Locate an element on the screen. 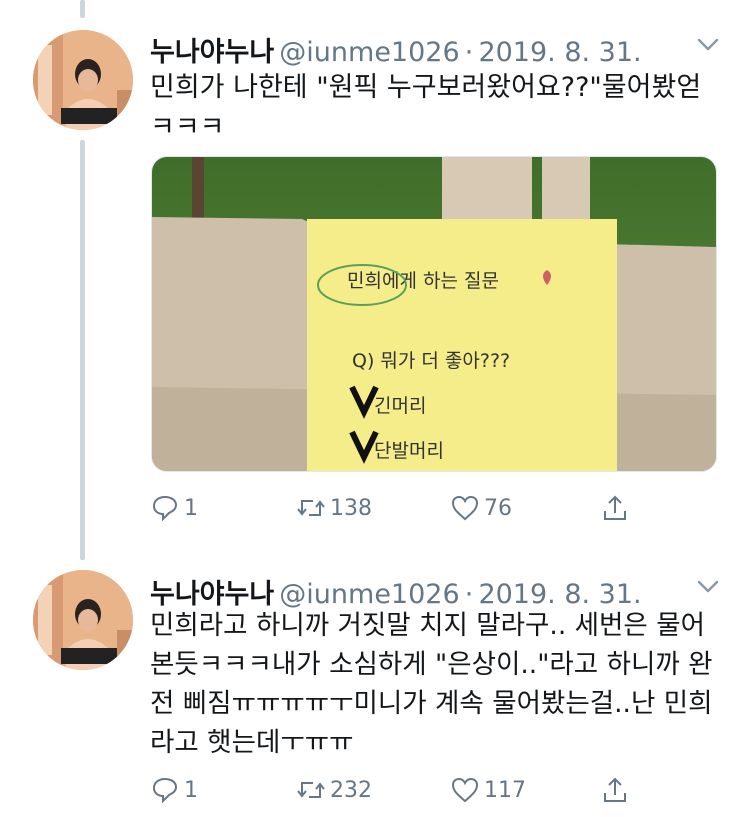 The width and height of the screenshot is (749, 817). user-handle: @iunme1026 is located at coordinates (369, 52).